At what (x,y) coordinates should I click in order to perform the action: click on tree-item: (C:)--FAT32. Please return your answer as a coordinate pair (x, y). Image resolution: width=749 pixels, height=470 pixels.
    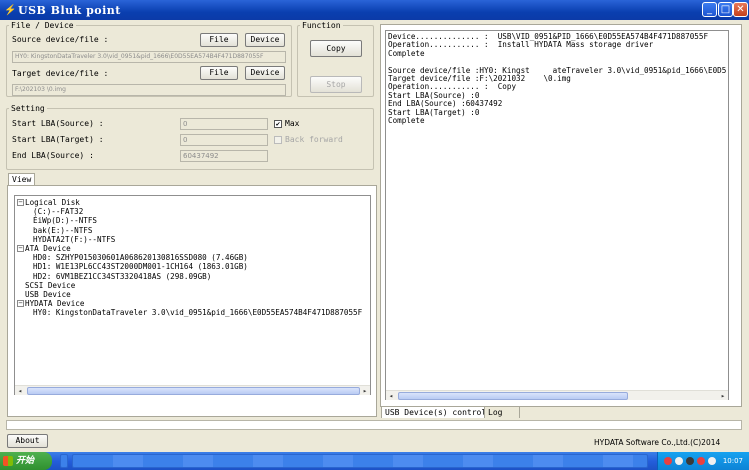
    Looking at the image, I should click on (58, 211).